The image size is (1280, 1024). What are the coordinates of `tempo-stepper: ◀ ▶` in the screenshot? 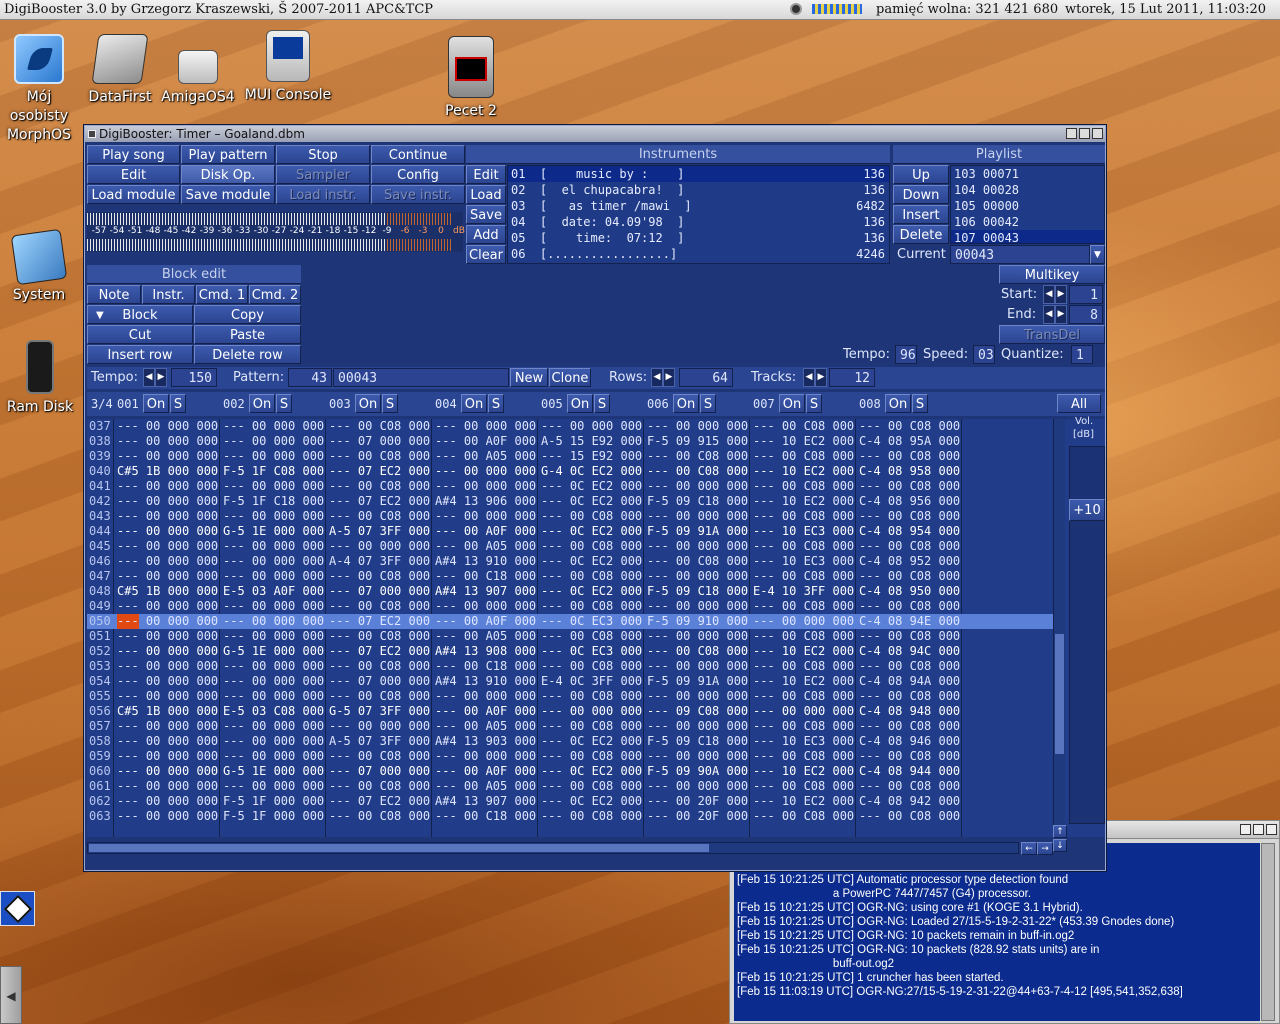 It's located at (155, 377).